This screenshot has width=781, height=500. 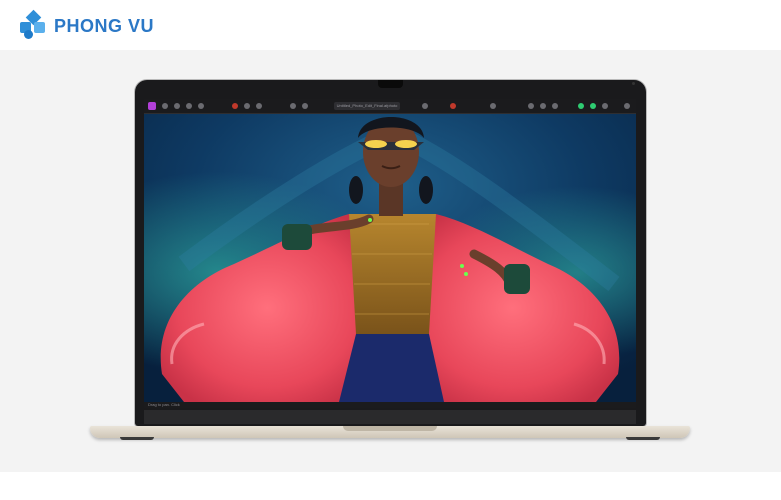 I want to click on app-statusbar: Drag to pan. Click, so click(x=390, y=405).